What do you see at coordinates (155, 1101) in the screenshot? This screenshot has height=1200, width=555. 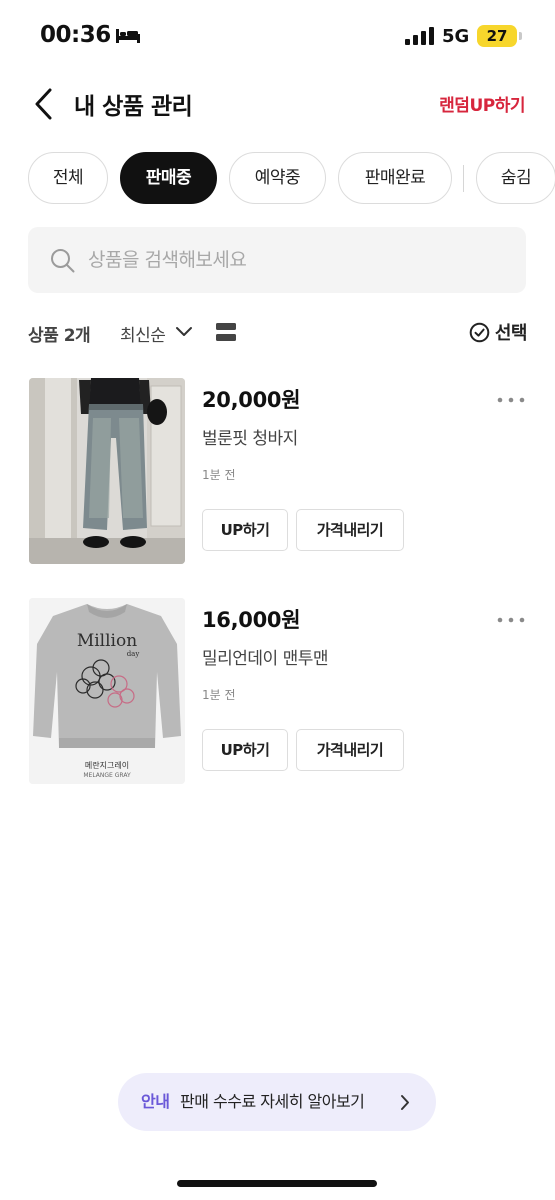 I see `notice-tag: 안내` at bounding box center [155, 1101].